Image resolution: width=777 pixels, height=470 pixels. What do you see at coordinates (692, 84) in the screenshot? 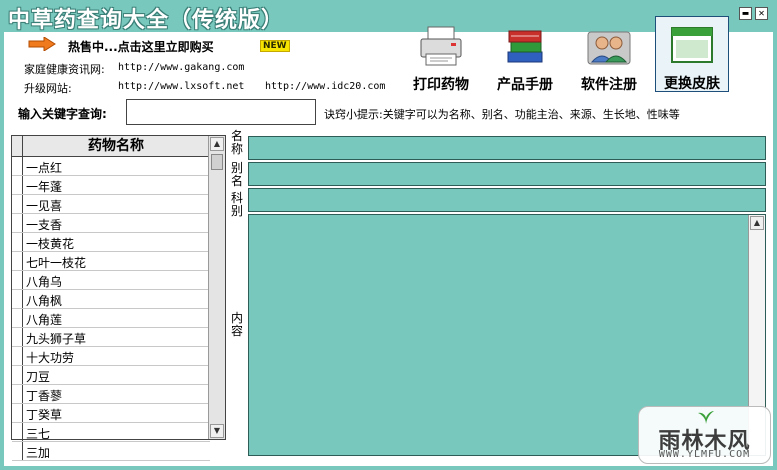
I see `change-skin-label: 更换皮肤` at bounding box center [692, 84].